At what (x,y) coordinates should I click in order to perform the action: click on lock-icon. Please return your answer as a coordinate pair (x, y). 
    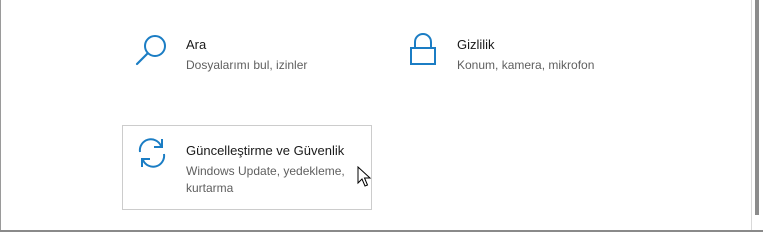
    Looking at the image, I should click on (423, 50).